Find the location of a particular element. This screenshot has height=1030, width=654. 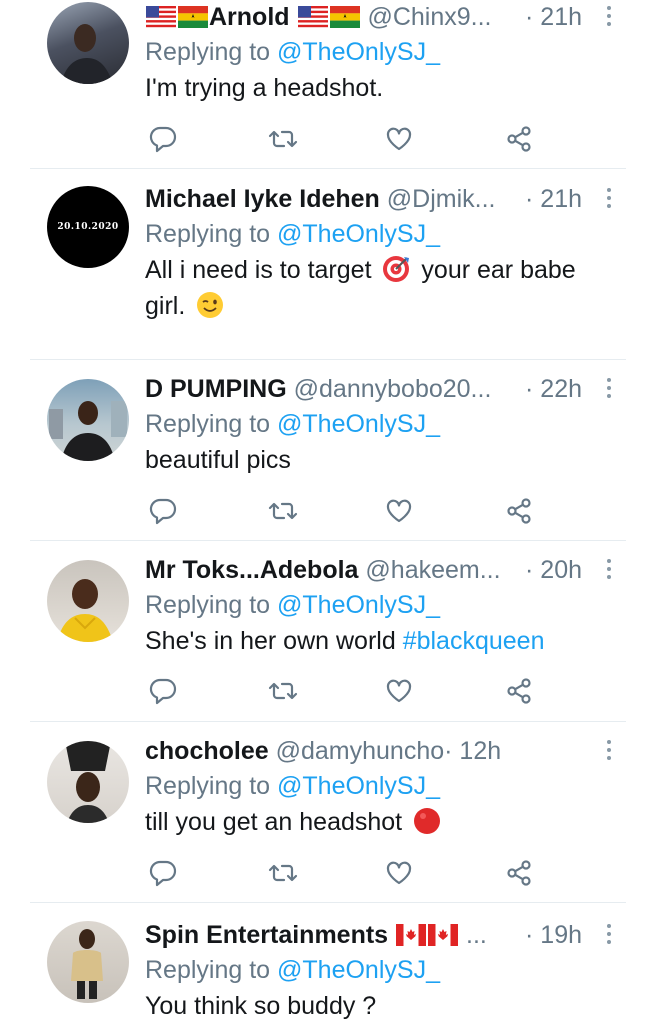

author-name: Spin Entertainments is located at coordinates (266, 935).